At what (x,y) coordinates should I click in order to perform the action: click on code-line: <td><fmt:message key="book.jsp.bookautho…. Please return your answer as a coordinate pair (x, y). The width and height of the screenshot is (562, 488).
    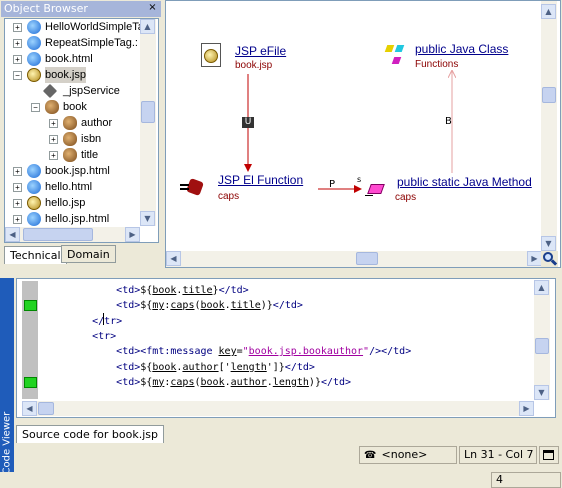
    Looking at the image, I should click on (239, 351).